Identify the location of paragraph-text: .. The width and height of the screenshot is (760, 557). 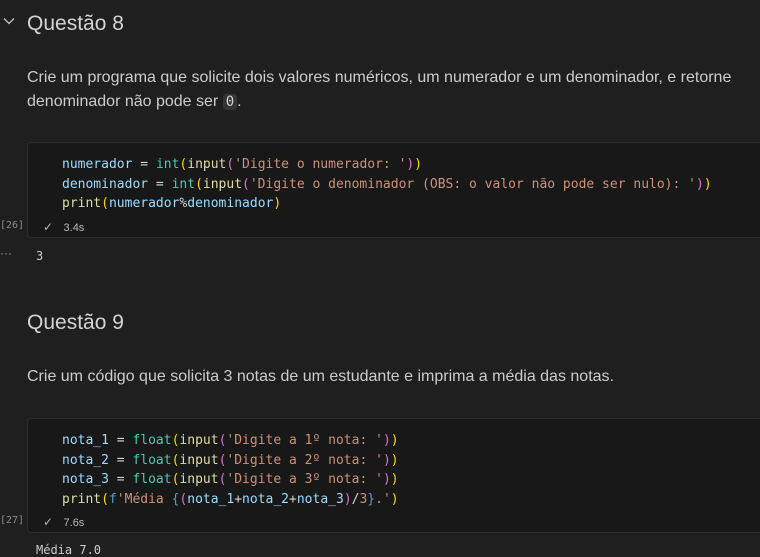
(239, 101).